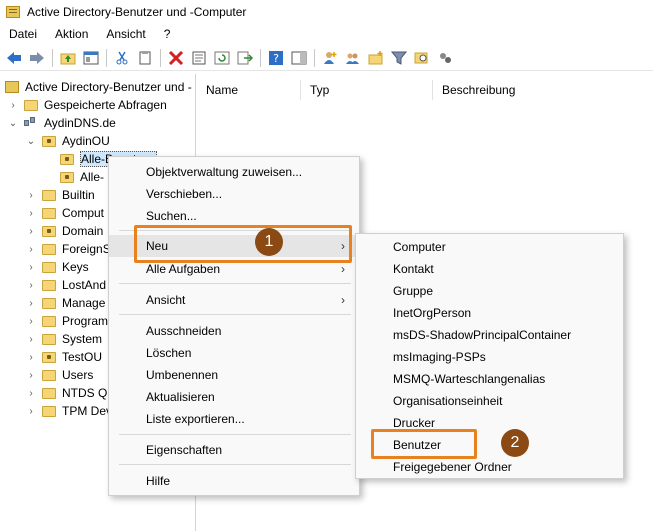 The width and height of the screenshot is (653, 531). I want to click on tree-item-computers: › Comput, so click(65, 213).